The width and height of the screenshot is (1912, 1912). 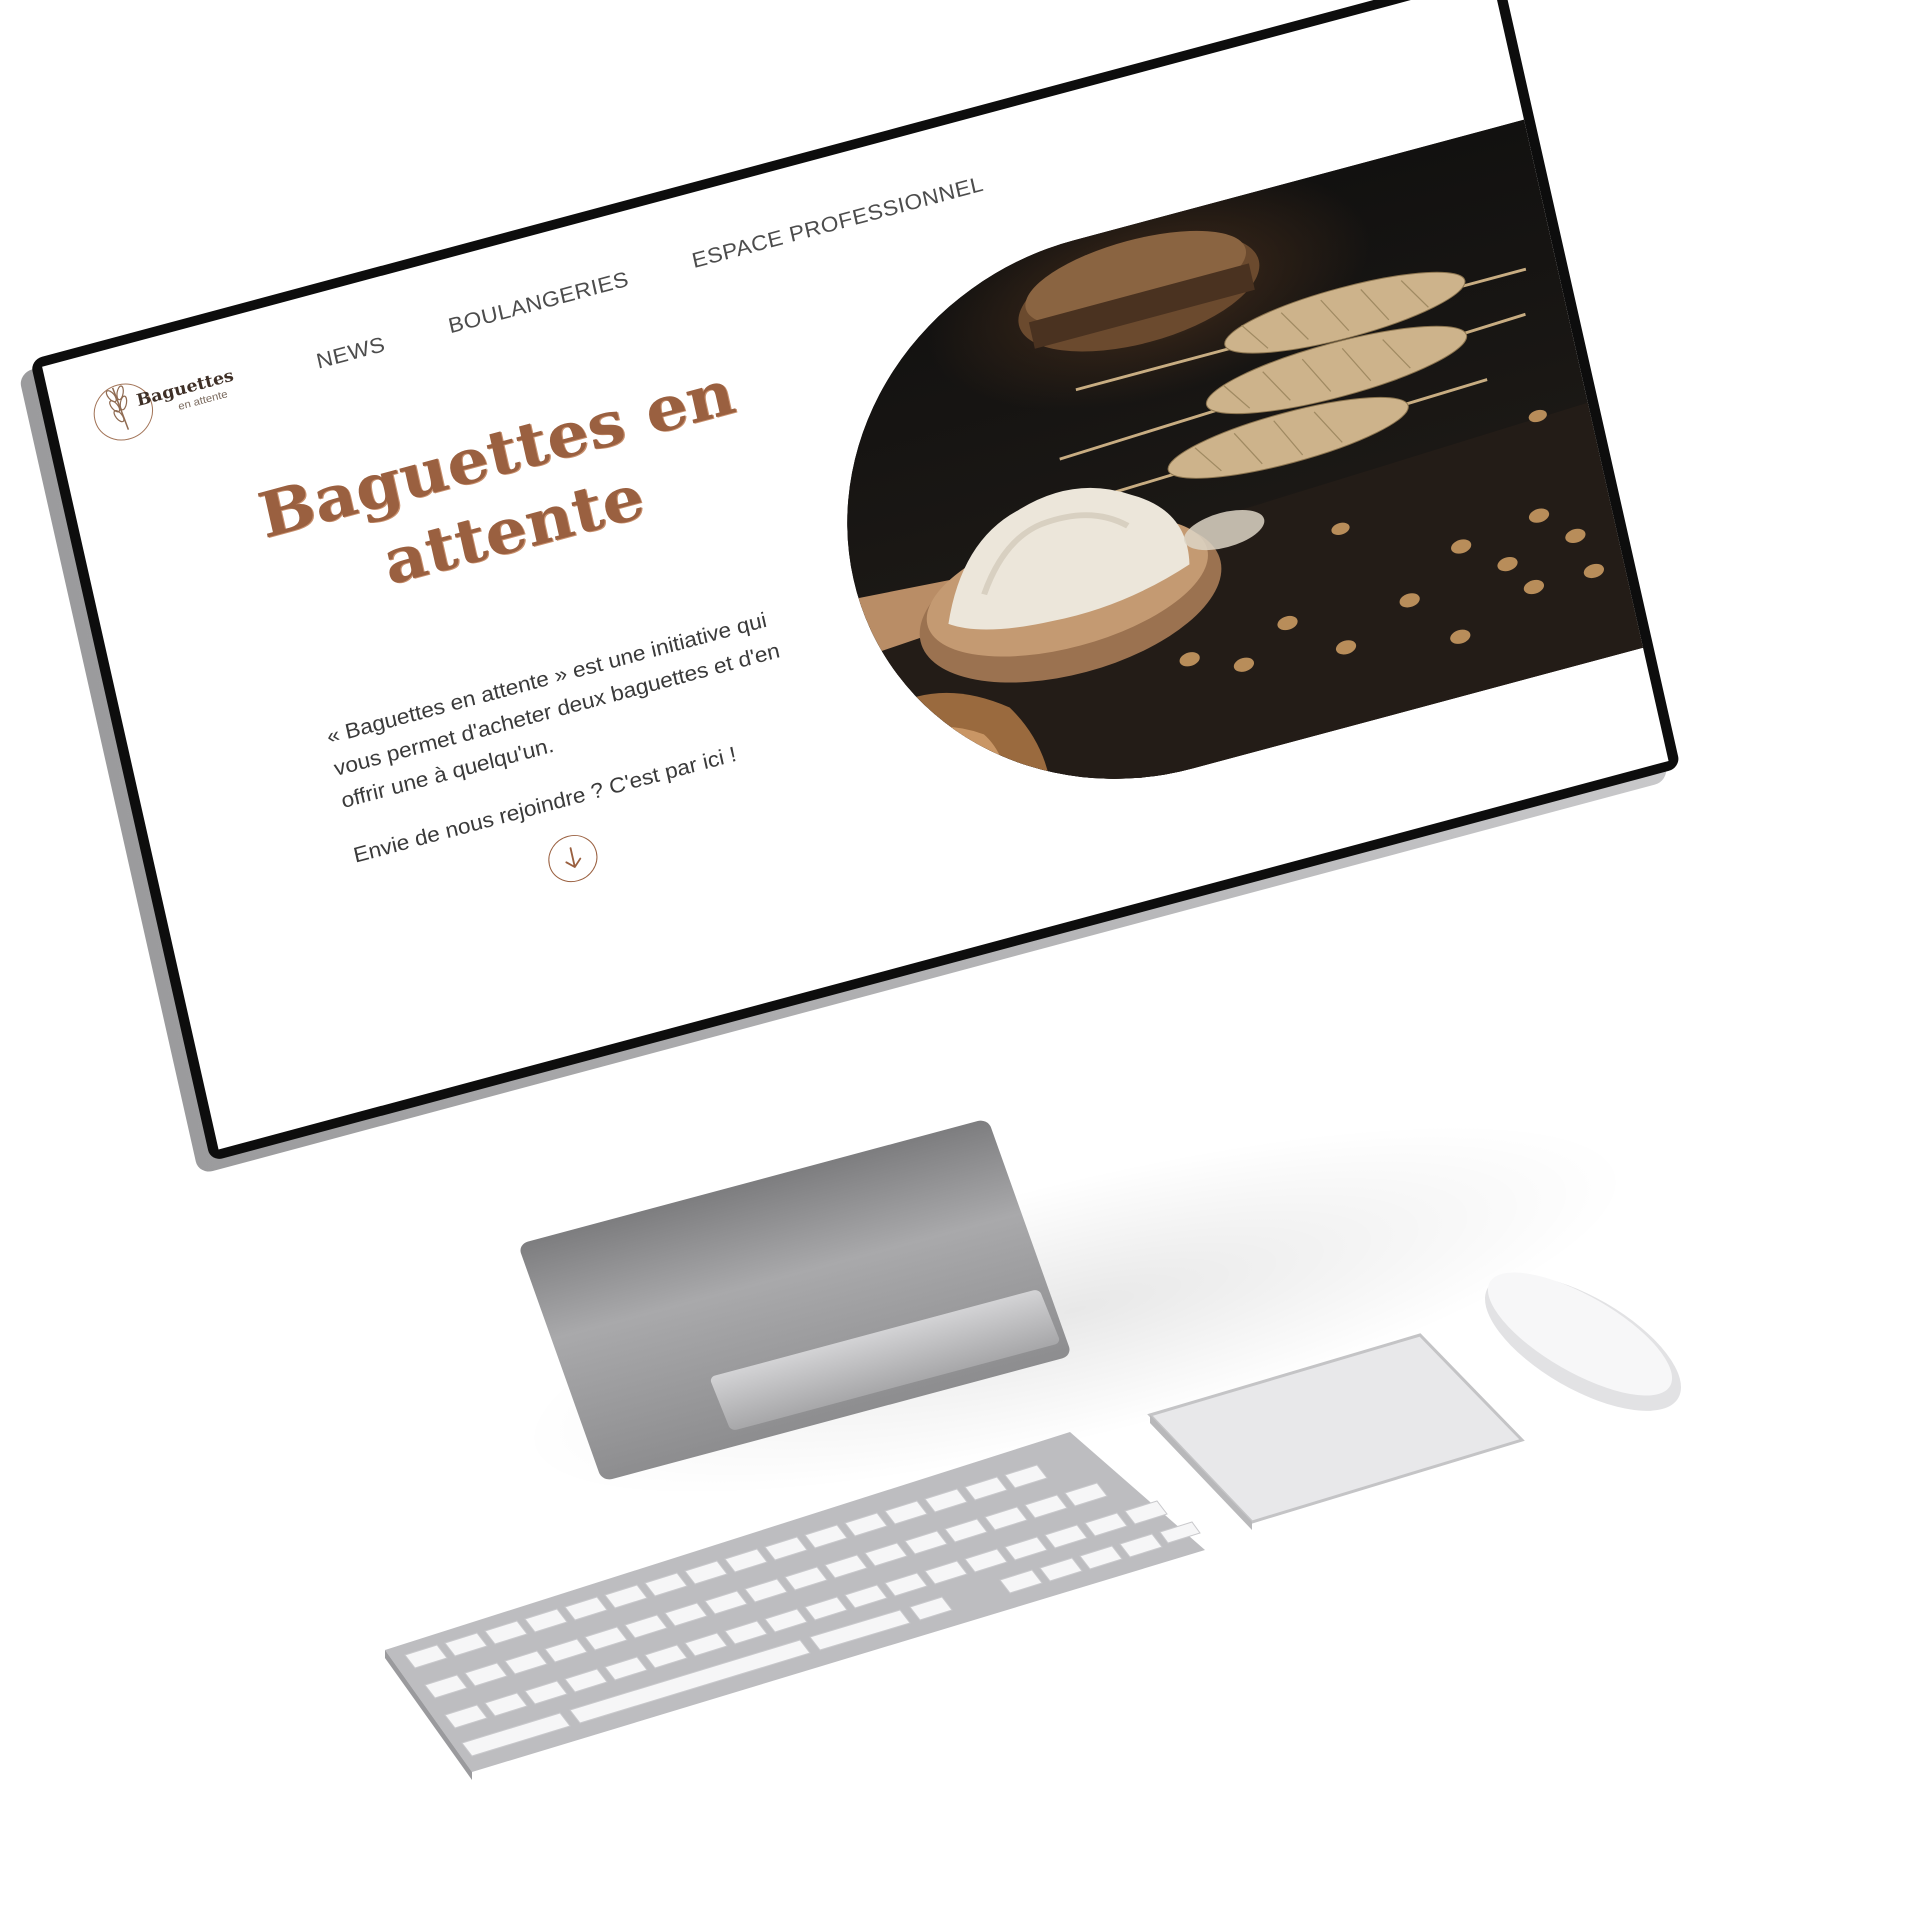 What do you see at coordinates (1250, 537) in the screenshot?
I see `flour-scene-illustration` at bounding box center [1250, 537].